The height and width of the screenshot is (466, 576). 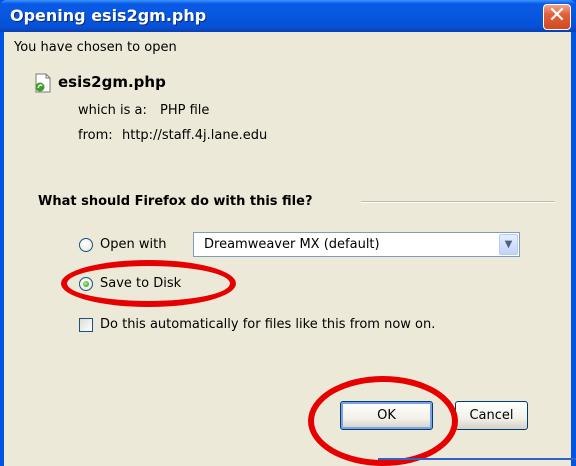 What do you see at coordinates (175, 201) in the screenshot?
I see `action-group-title: What should Firefox do with this file?` at bounding box center [175, 201].